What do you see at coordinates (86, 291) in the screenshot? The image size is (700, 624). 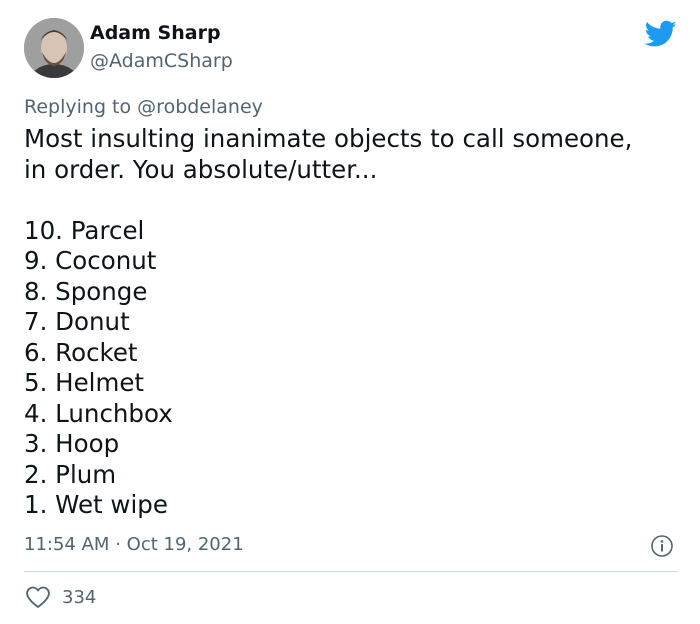 I see `list-item: 8. Sponge` at bounding box center [86, 291].